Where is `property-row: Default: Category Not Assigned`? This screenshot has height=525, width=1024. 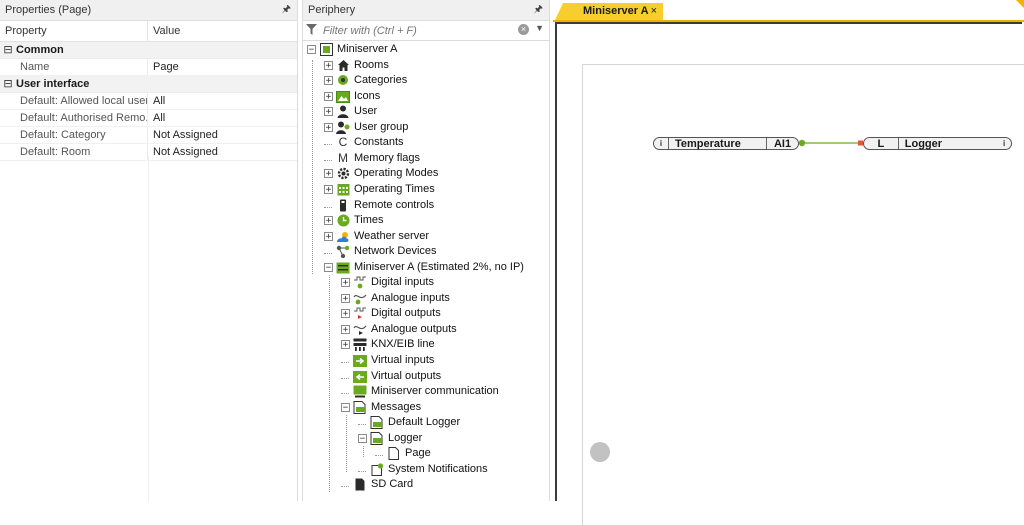
property-row: Default: Category Not Assigned is located at coordinates (148, 135).